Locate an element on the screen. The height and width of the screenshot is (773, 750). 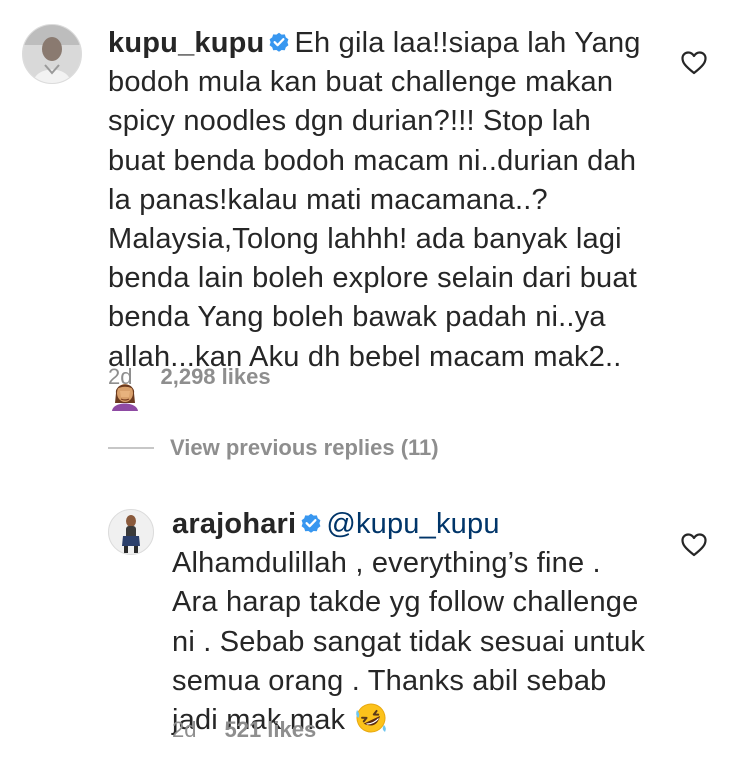
reply-line: Alhamdulillah , everything’s fine . is located at coordinates (386, 563).